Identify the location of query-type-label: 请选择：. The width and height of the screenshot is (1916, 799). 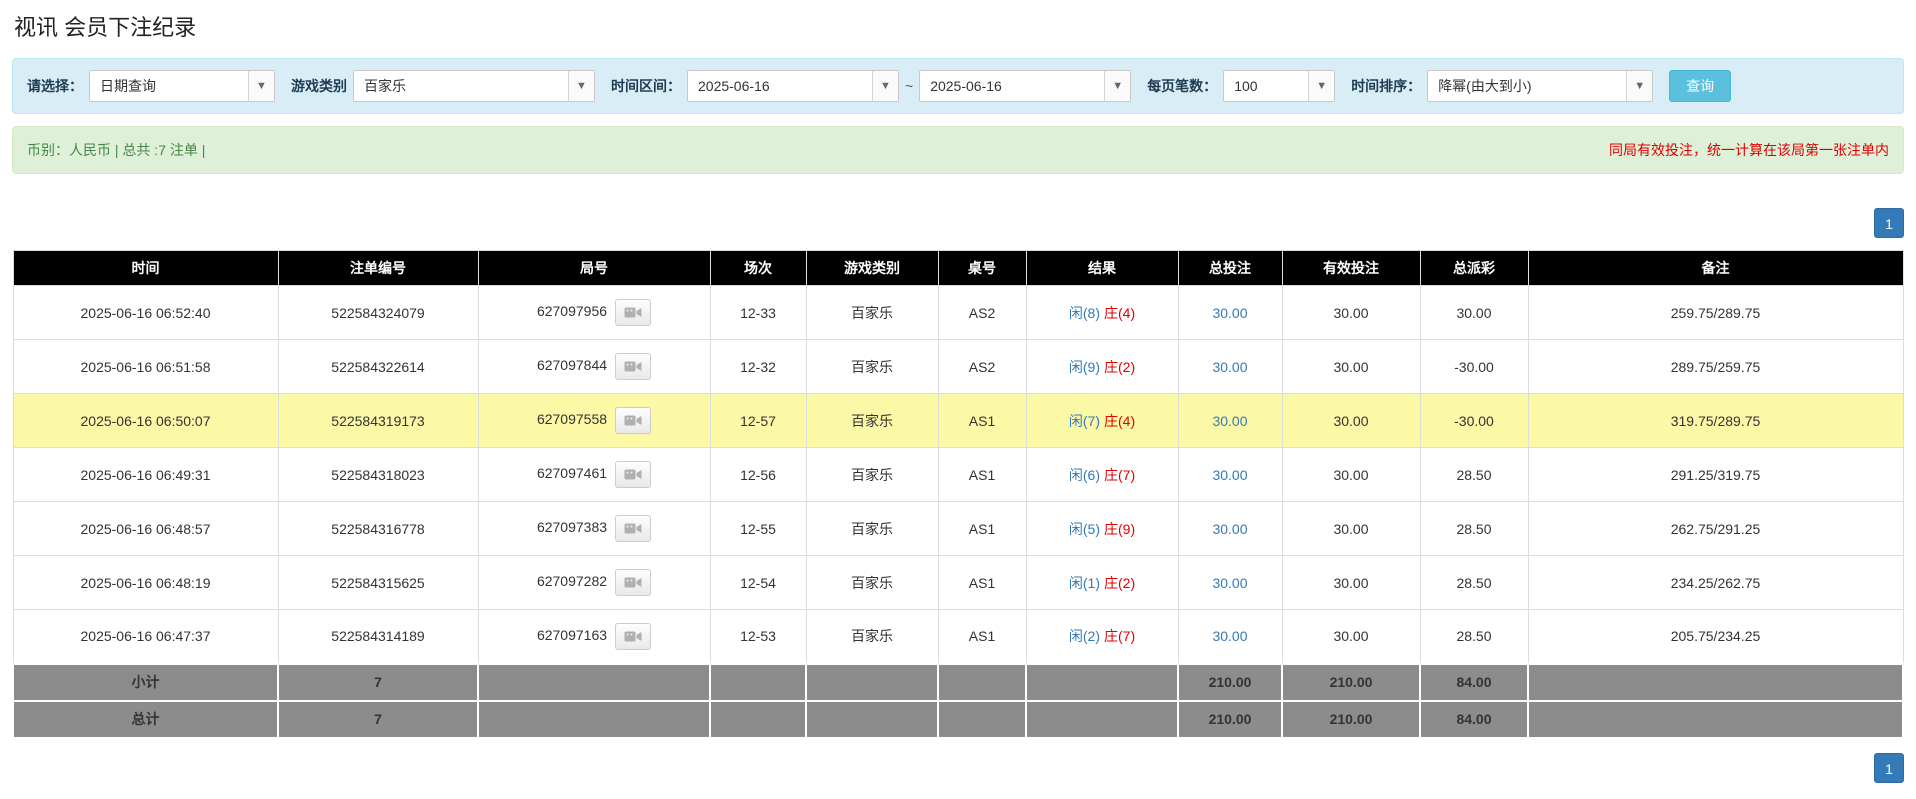
(55, 86).